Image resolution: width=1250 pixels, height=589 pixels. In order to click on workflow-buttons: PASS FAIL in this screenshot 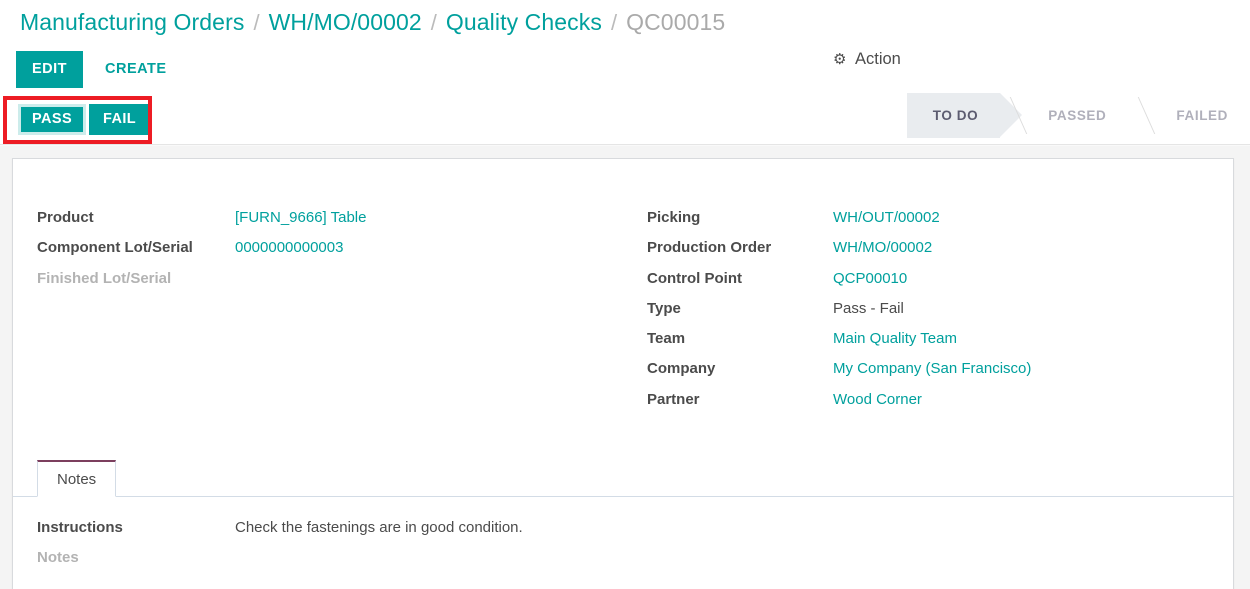, I will do `click(85, 119)`.